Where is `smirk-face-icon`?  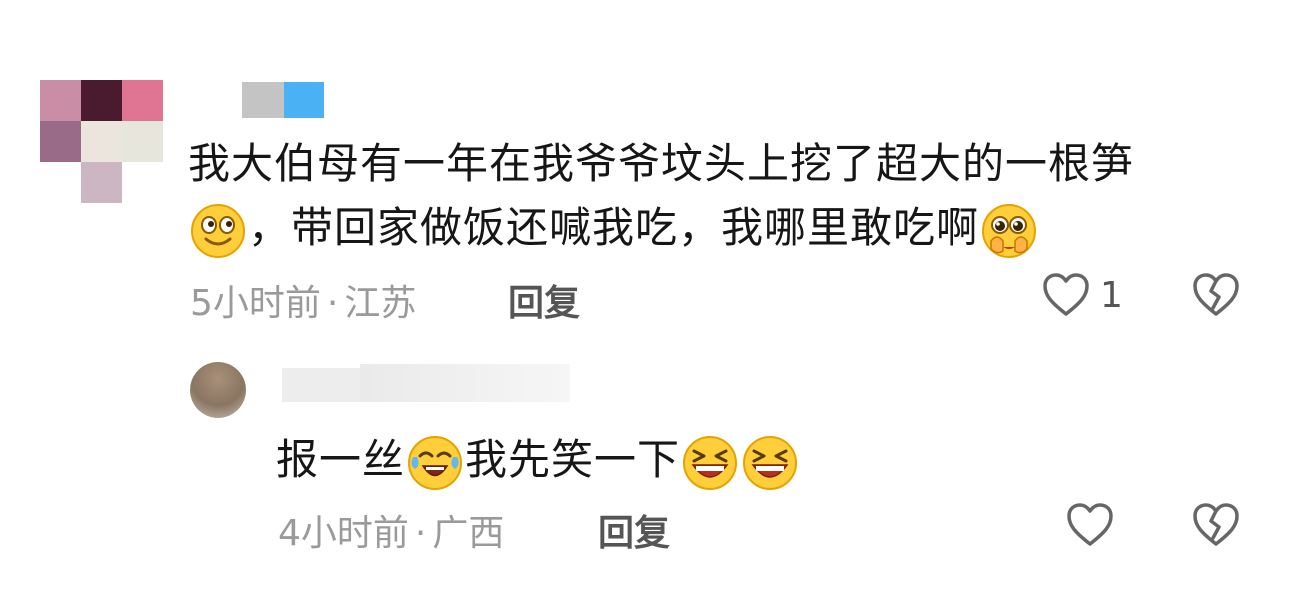 smirk-face-icon is located at coordinates (218, 231).